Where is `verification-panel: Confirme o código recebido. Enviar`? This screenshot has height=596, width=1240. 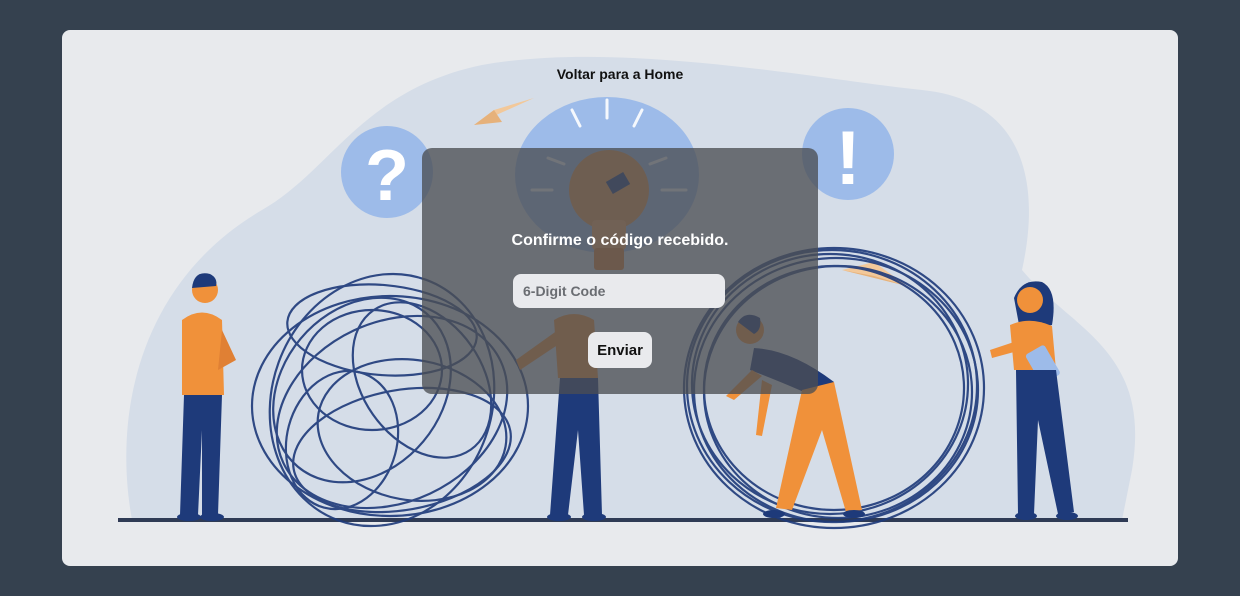 verification-panel: Confirme o código recebido. Enviar is located at coordinates (620, 271).